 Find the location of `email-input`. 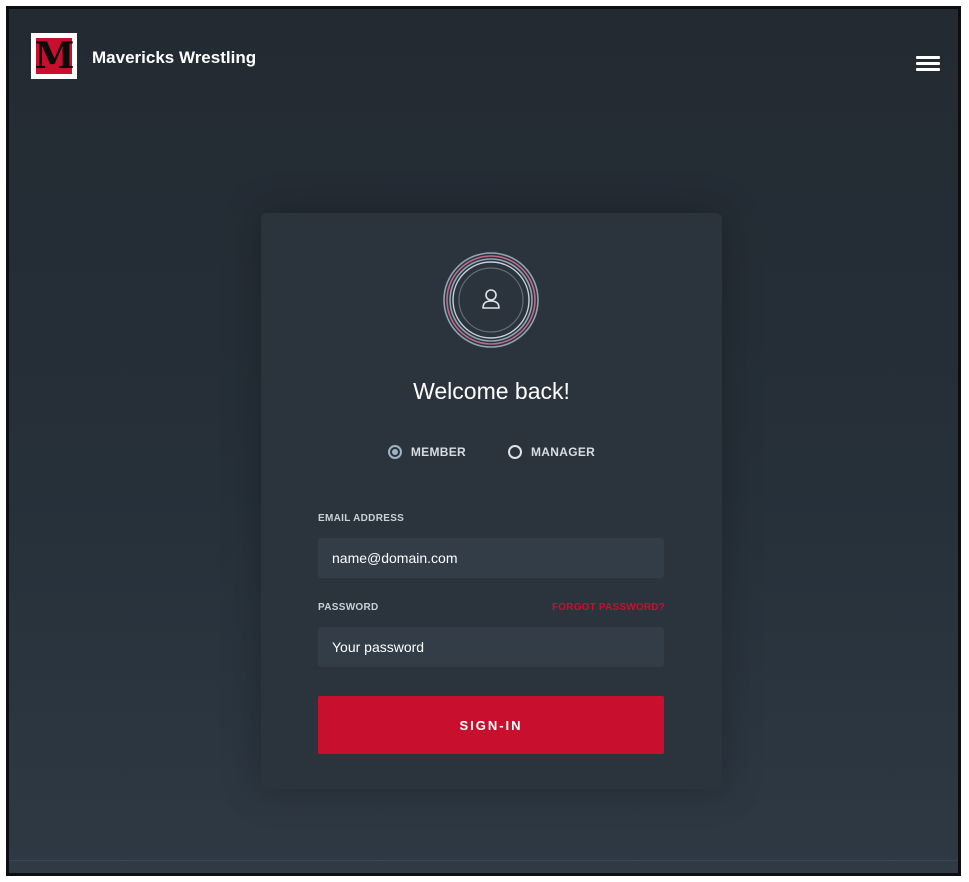

email-input is located at coordinates (491, 558).